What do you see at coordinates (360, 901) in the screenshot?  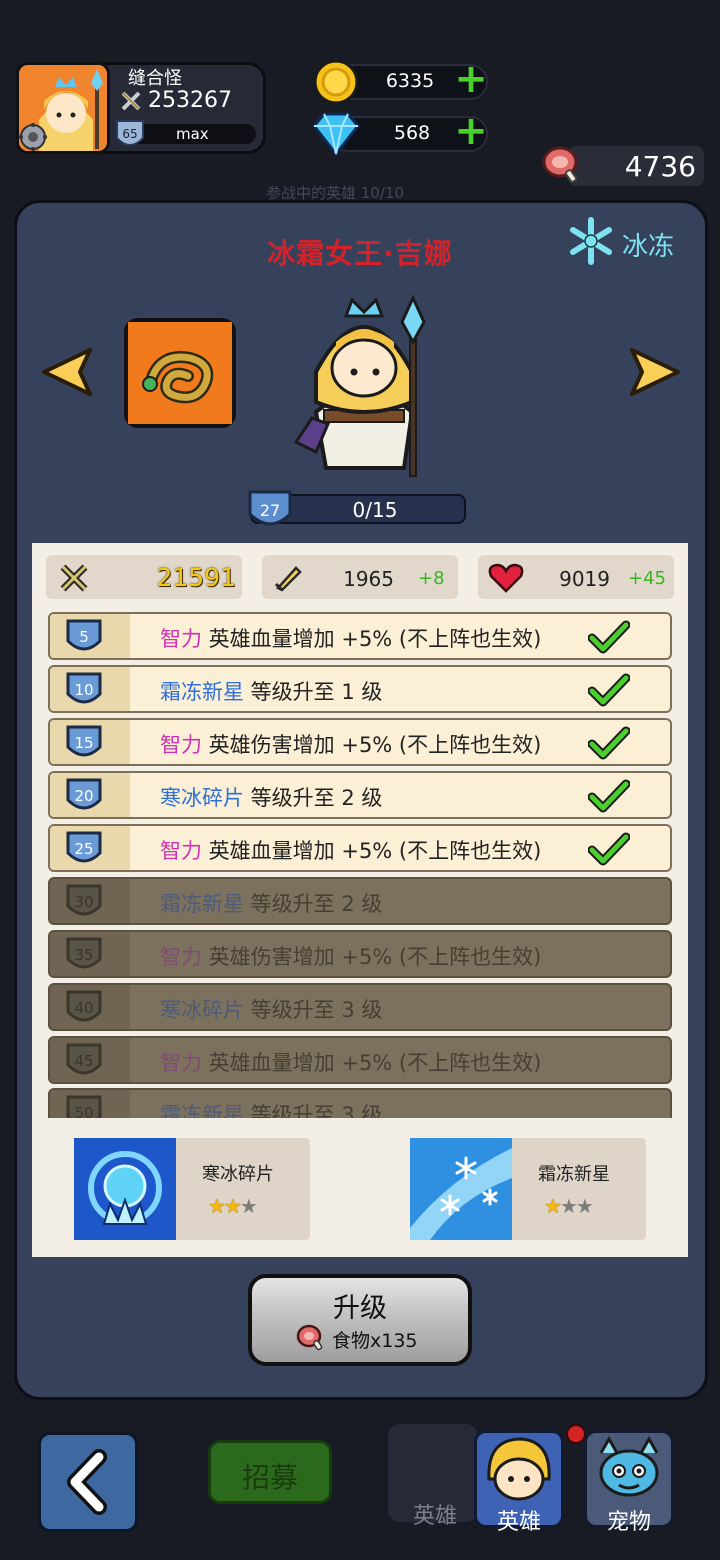 I see `perk-row-locked: 30 霜冻新星 等级升至 2 级` at bounding box center [360, 901].